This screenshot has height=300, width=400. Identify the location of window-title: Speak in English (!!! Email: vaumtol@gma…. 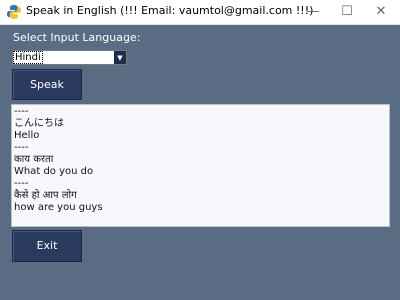
(170, 10).